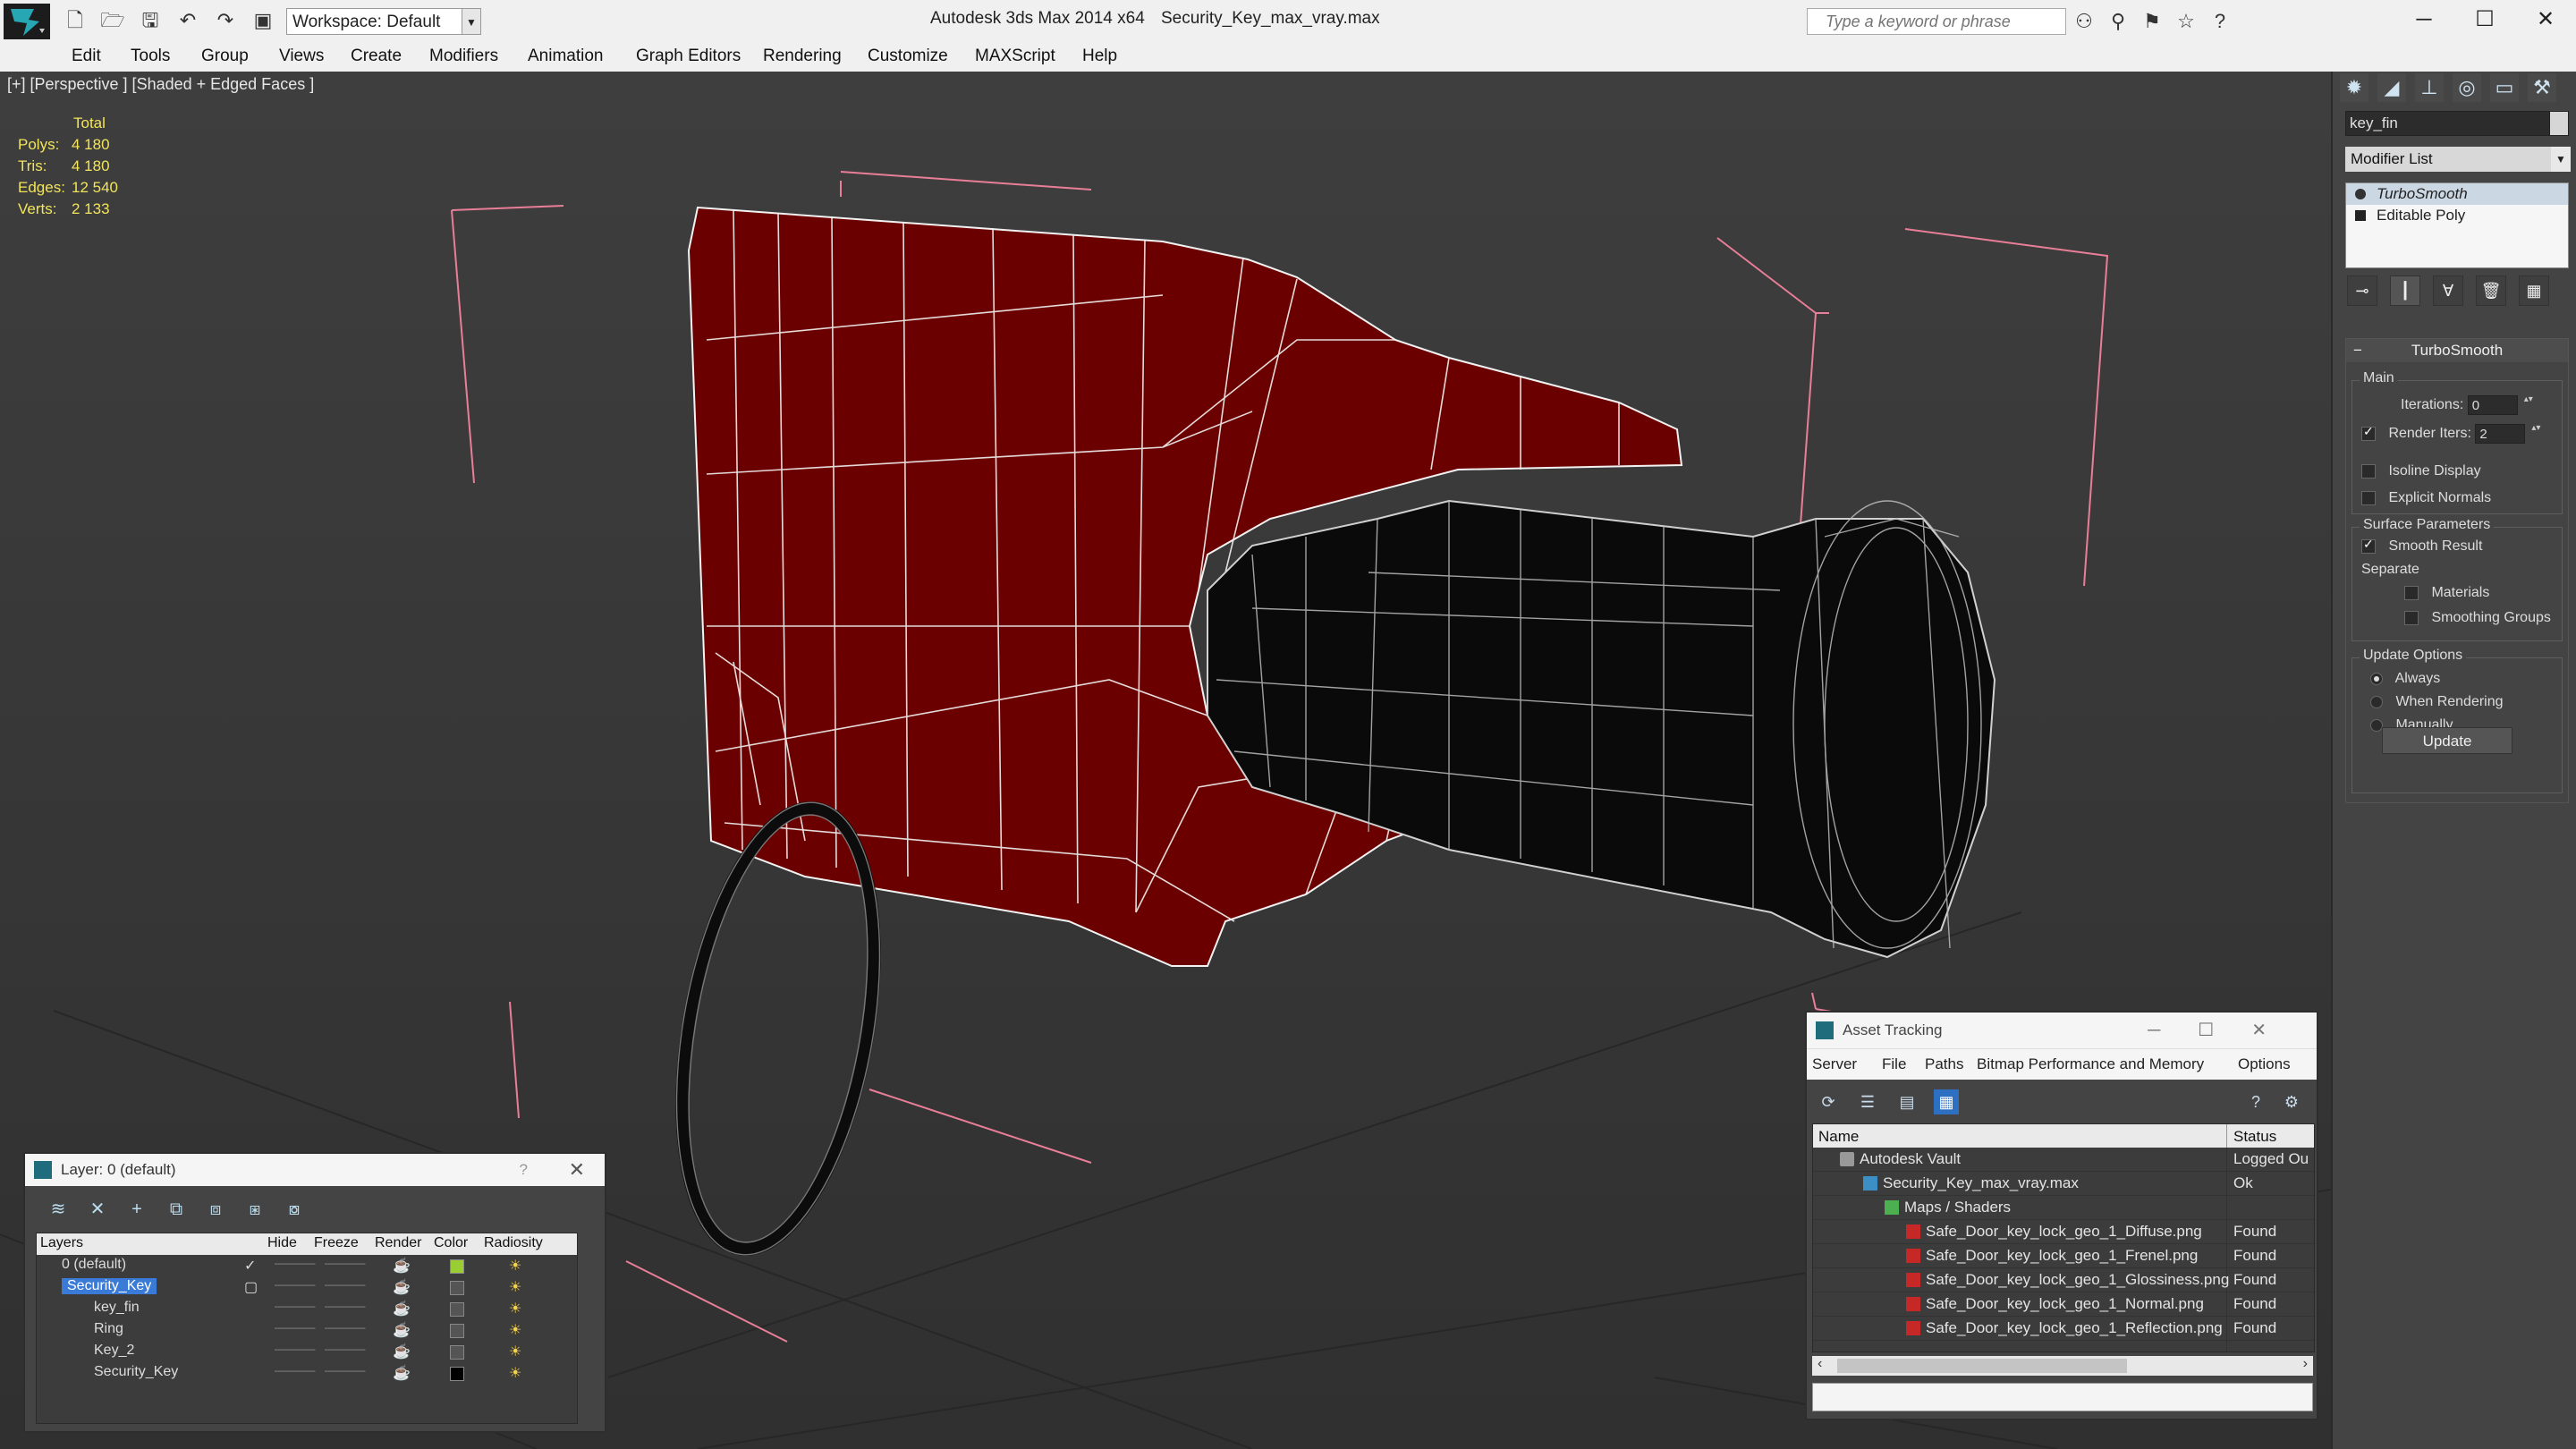 This screenshot has width=2576, height=1449. Describe the element at coordinates (2457, 194) in the screenshot. I see `stack-item-turbosmooth: TurboSmooth` at that location.